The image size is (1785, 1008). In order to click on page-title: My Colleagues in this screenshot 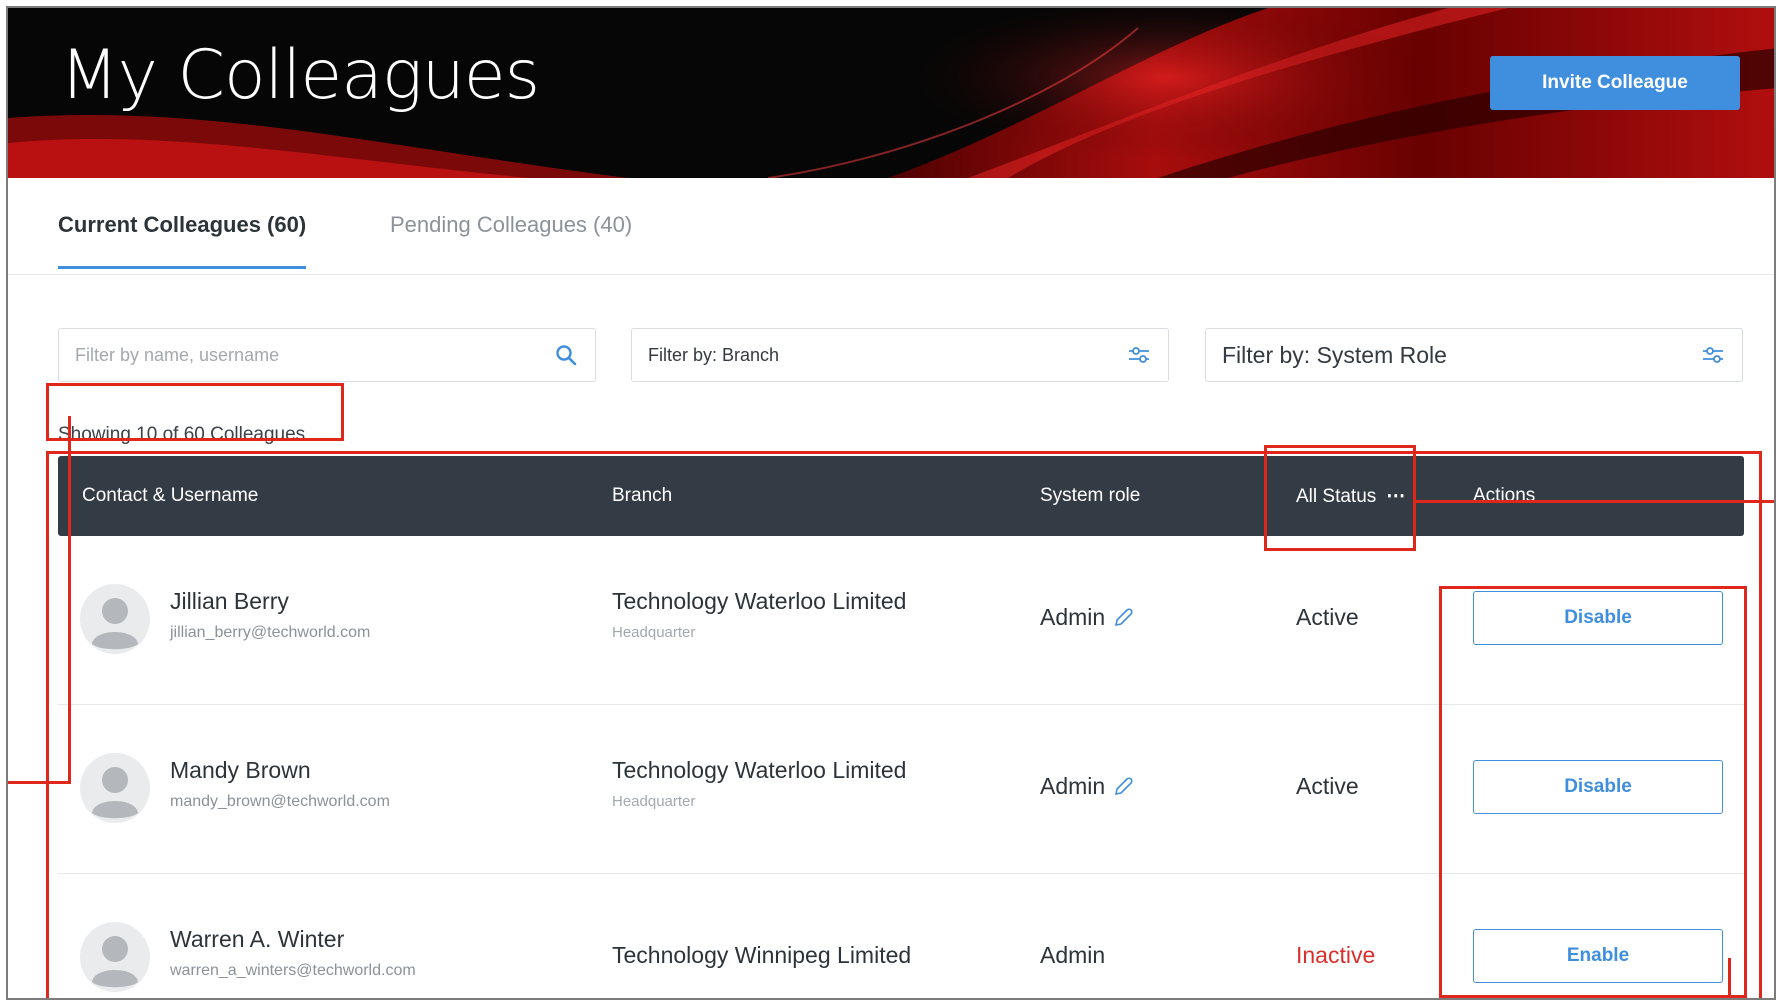, I will do `click(300, 75)`.